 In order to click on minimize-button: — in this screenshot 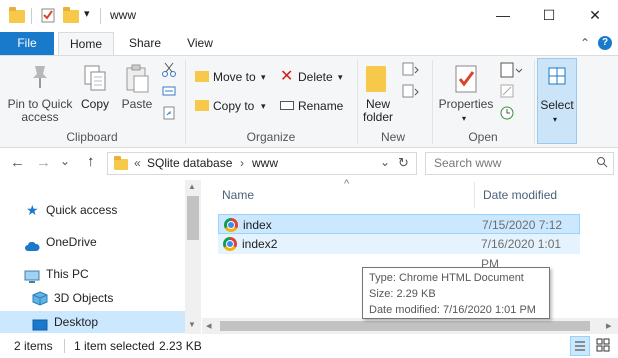, I will do `click(503, 16)`.